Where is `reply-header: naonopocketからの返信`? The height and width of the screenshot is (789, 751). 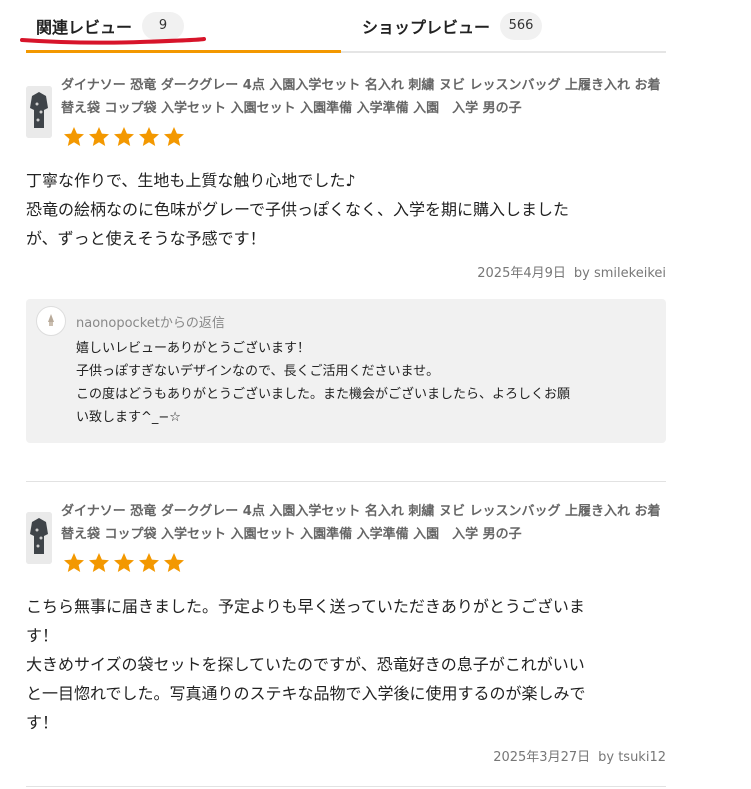
reply-header: naonopocketからの返信 is located at coordinates (341, 321).